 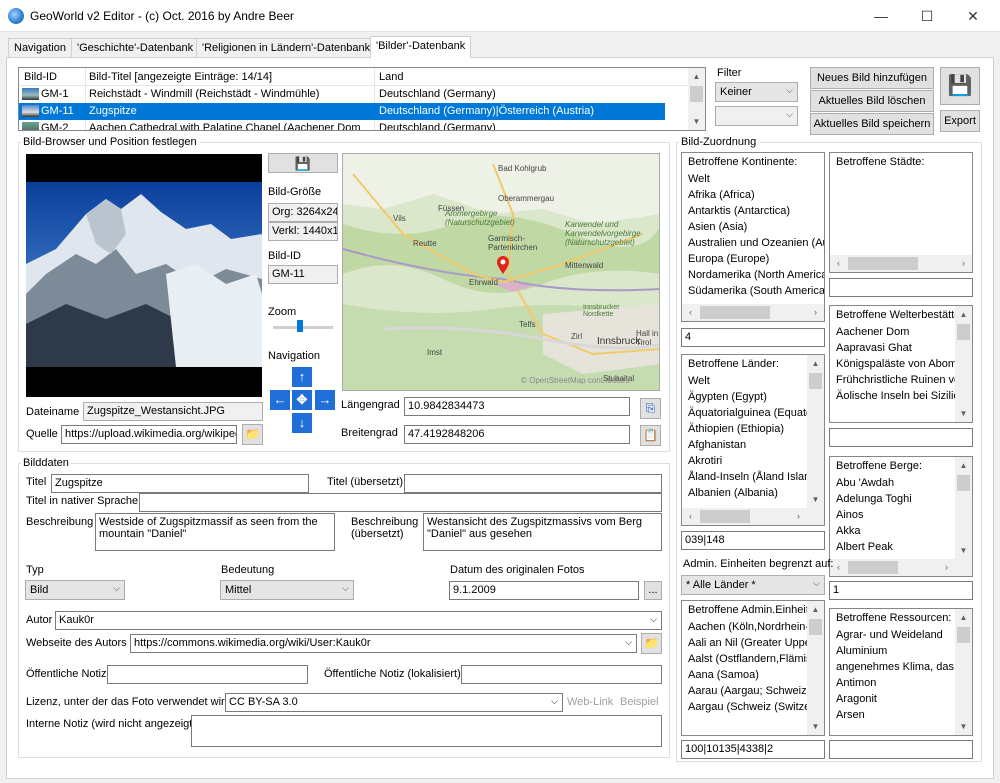 What do you see at coordinates (753, 627) in the screenshot?
I see `list-item: Aachen (Köln,Nordrhein-We` at bounding box center [753, 627].